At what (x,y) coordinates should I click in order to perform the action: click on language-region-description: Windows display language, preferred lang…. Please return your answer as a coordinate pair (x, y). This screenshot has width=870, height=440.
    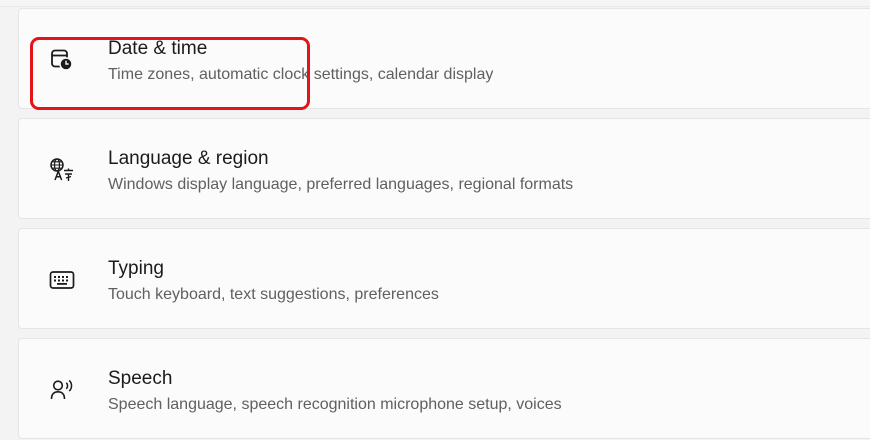
    Looking at the image, I should click on (341, 184).